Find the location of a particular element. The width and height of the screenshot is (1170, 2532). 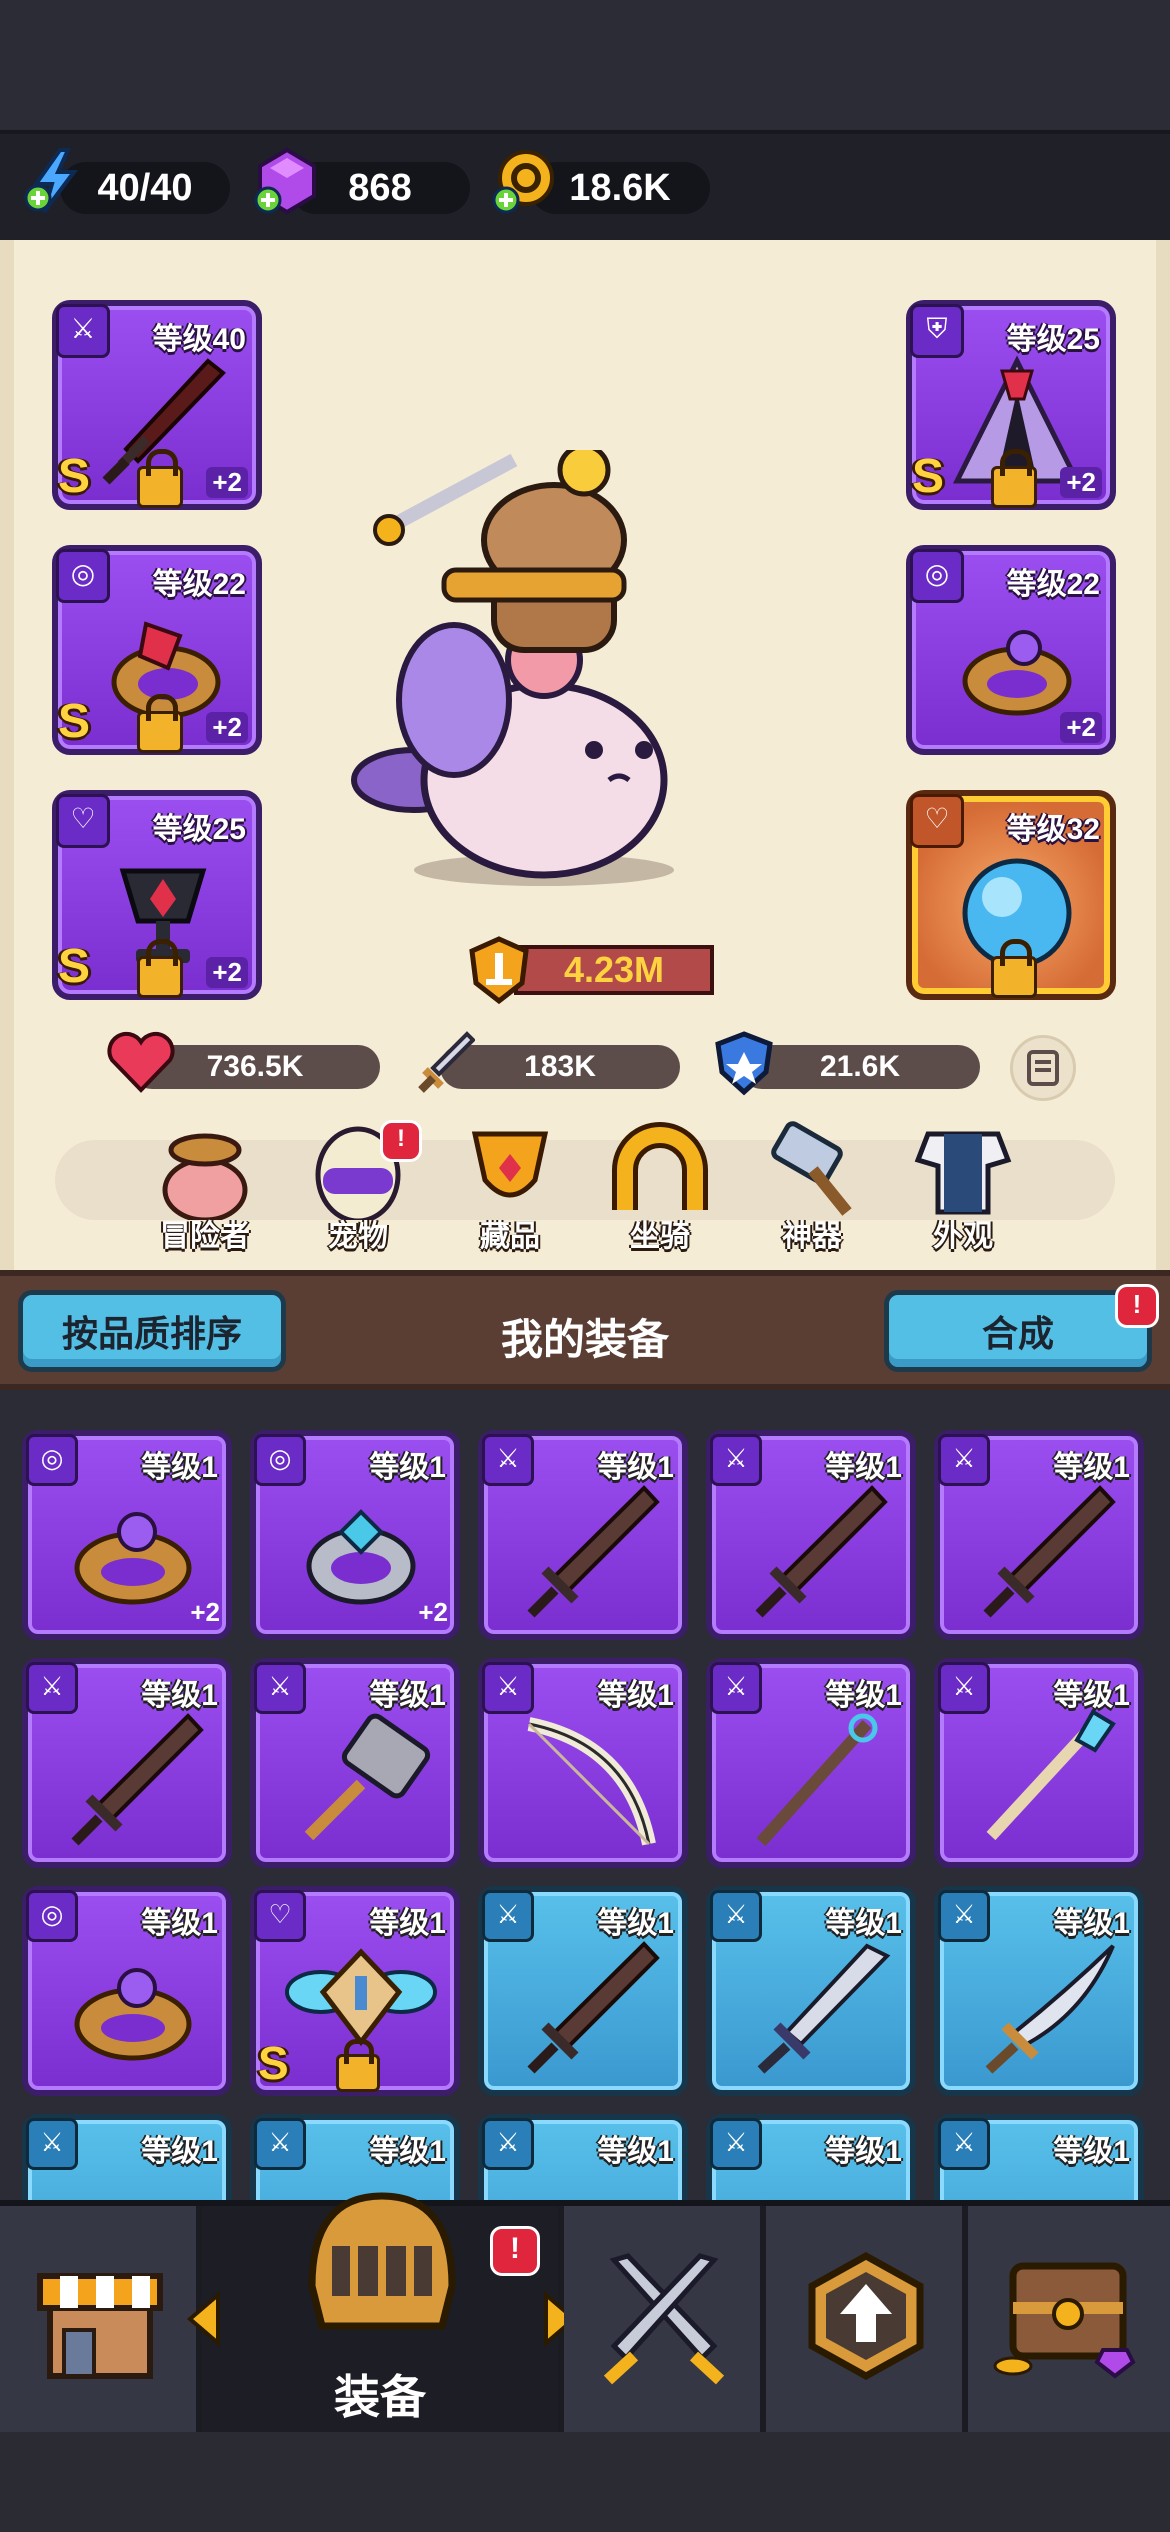

equipment-item-hammer: ⚔ 等级1 is located at coordinates (355, 1763).